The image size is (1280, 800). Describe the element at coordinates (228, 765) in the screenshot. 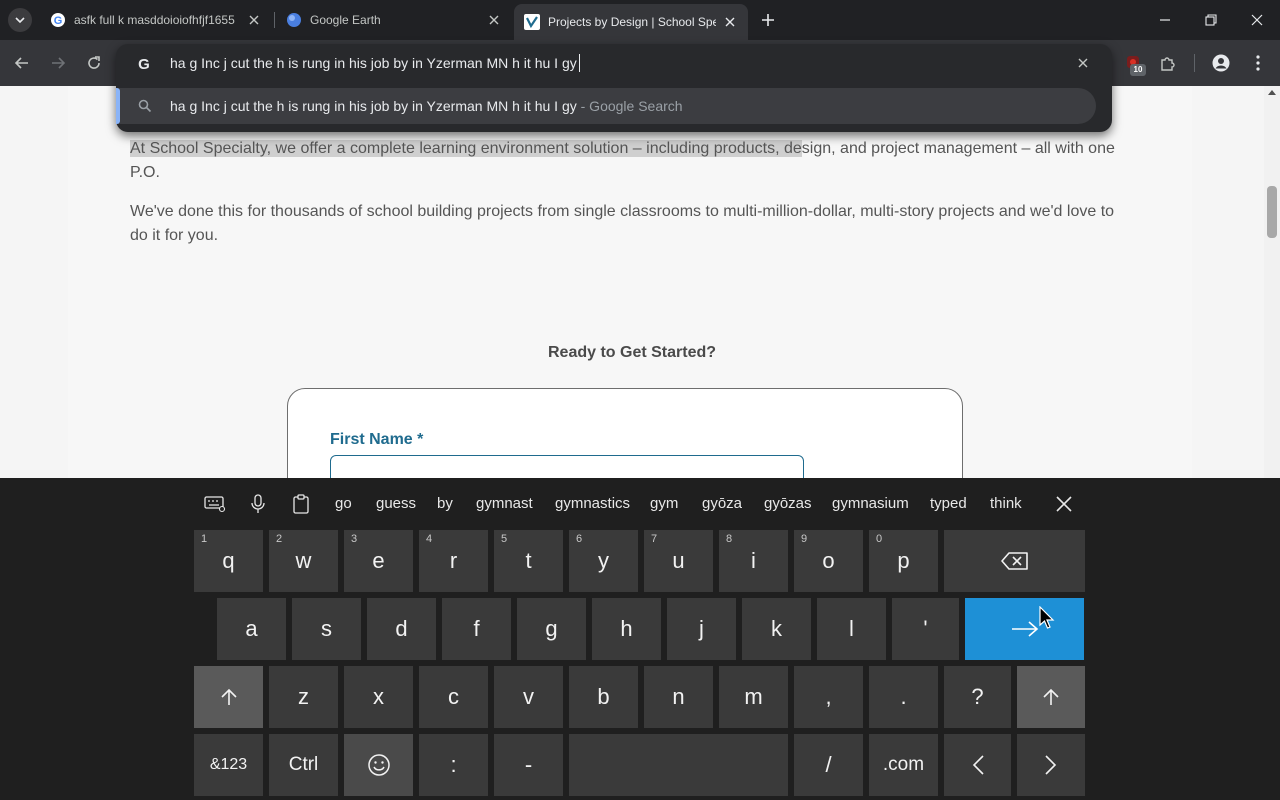

I see `symbols-key: &123` at that location.